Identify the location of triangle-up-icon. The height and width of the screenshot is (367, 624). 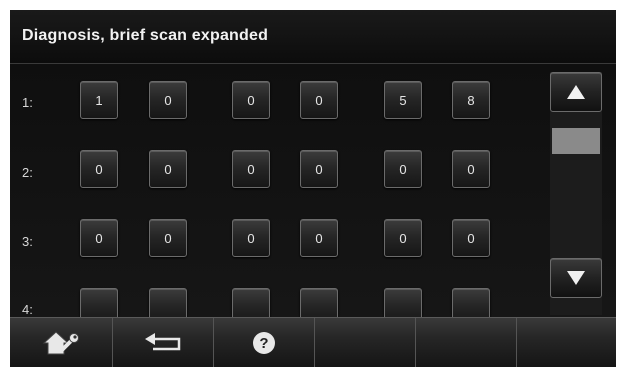
(576, 92).